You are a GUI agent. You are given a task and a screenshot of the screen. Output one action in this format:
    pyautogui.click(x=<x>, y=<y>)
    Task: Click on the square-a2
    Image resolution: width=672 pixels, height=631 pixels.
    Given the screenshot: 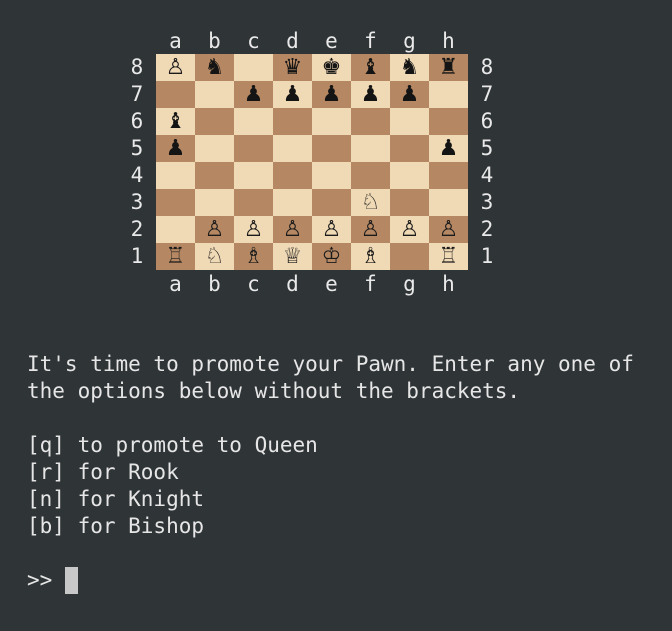 What is the action you would take?
    pyautogui.click(x=175, y=229)
    